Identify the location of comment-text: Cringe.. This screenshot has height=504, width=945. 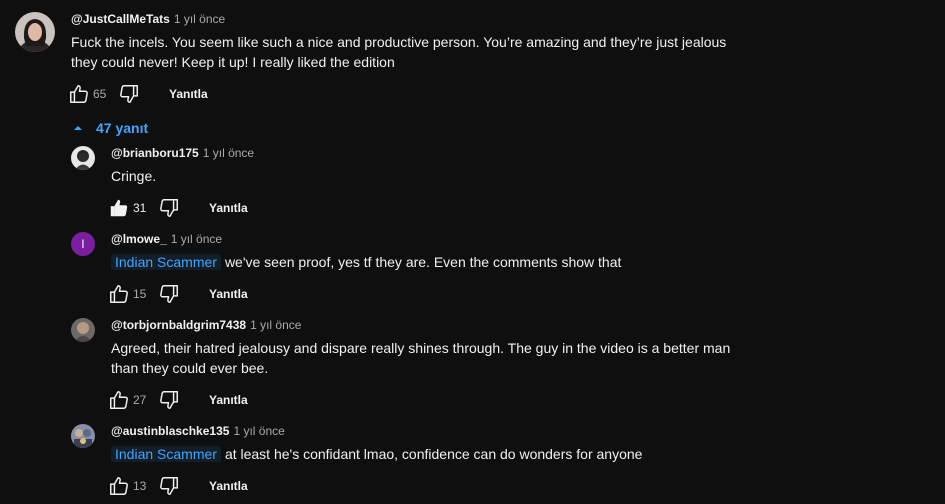
(134, 176).